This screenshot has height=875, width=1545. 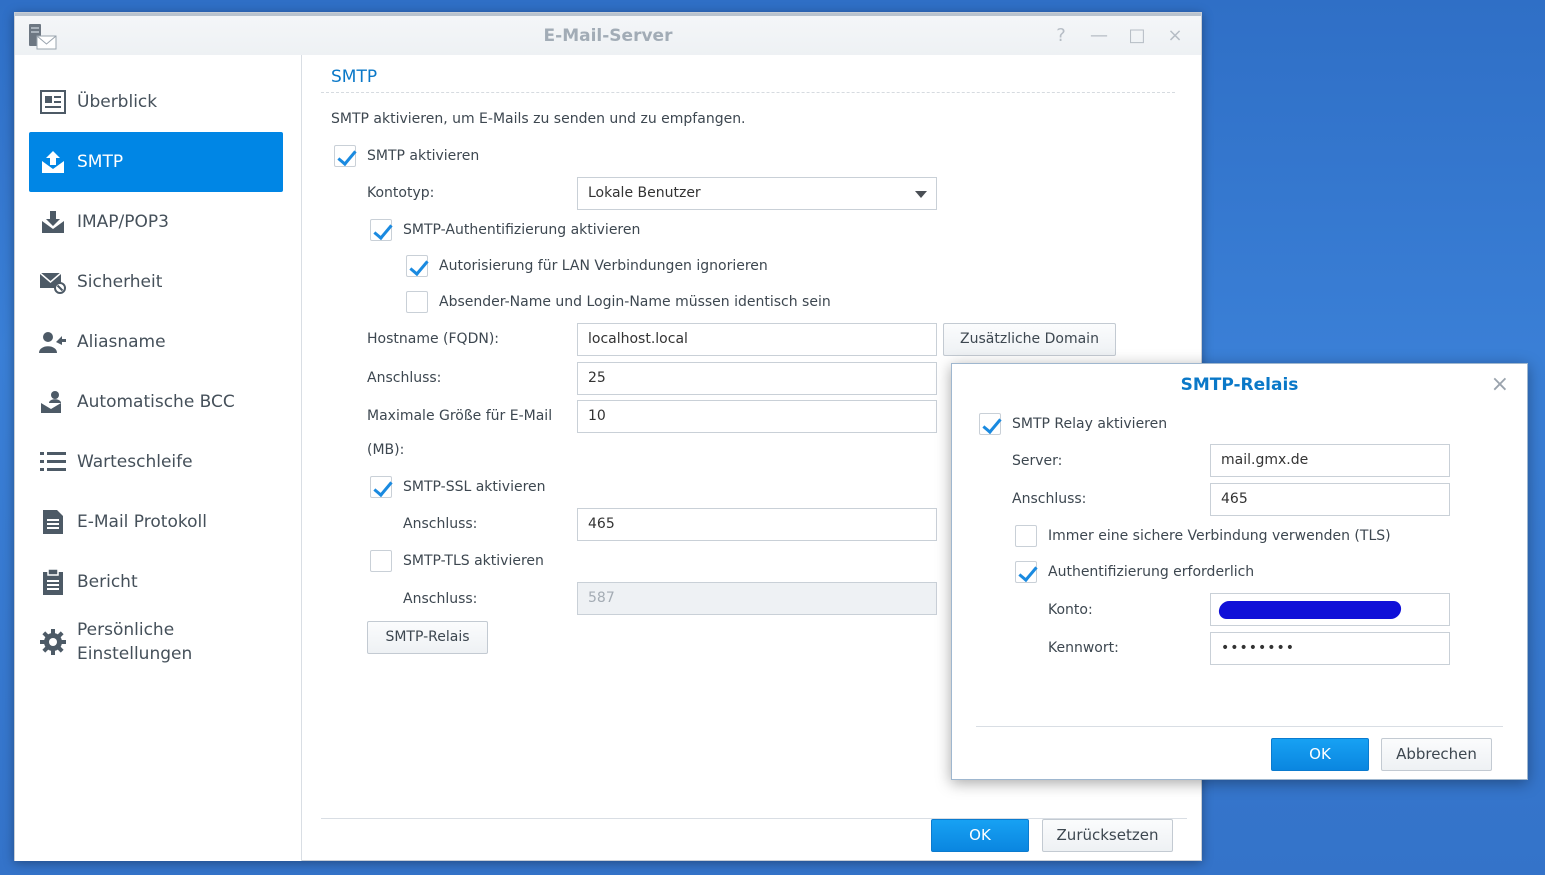 I want to click on dialog-cancel-button: Abbrechen, so click(x=1436, y=754).